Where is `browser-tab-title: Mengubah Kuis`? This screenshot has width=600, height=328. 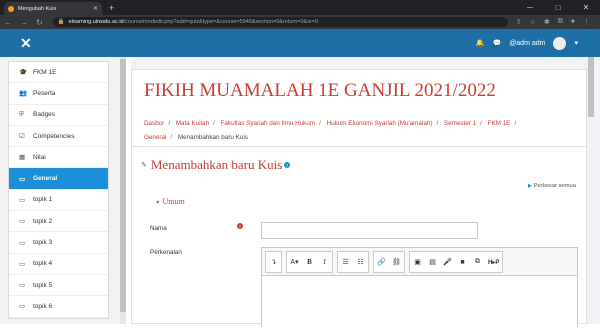 browser-tab-title: Mengubah Kuis is located at coordinates (37, 8).